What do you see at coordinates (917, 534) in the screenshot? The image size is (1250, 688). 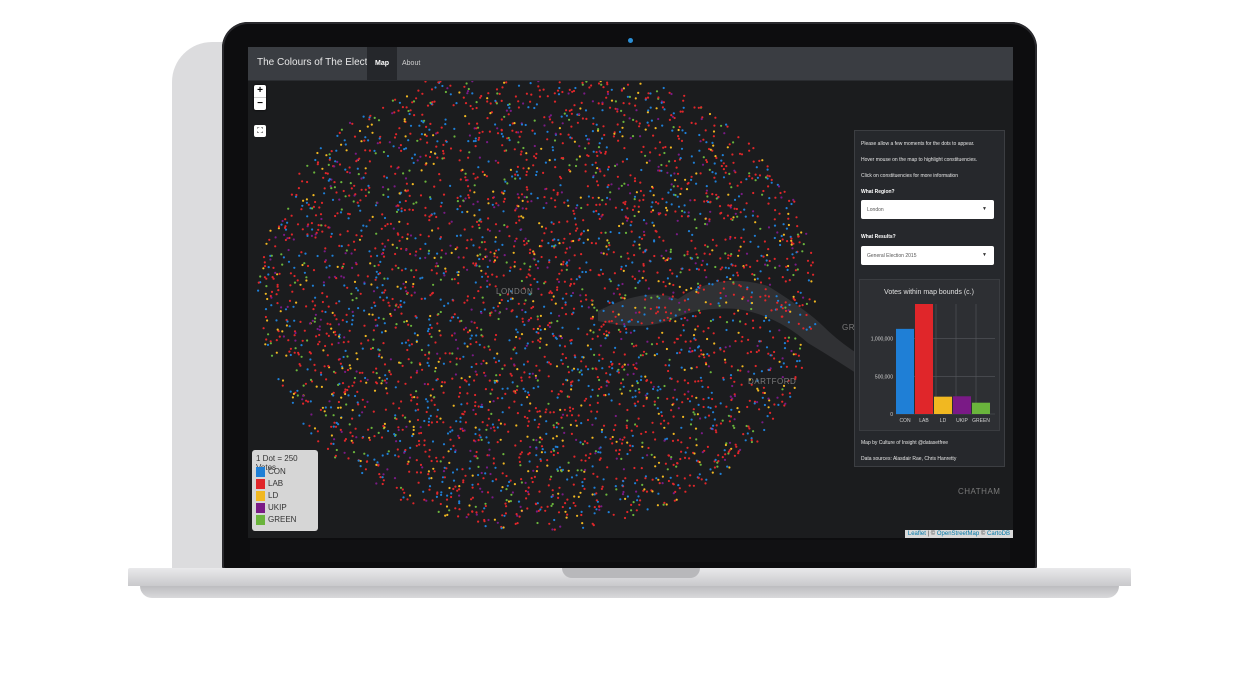 I see `leaflet-link: Leaflet` at bounding box center [917, 534].